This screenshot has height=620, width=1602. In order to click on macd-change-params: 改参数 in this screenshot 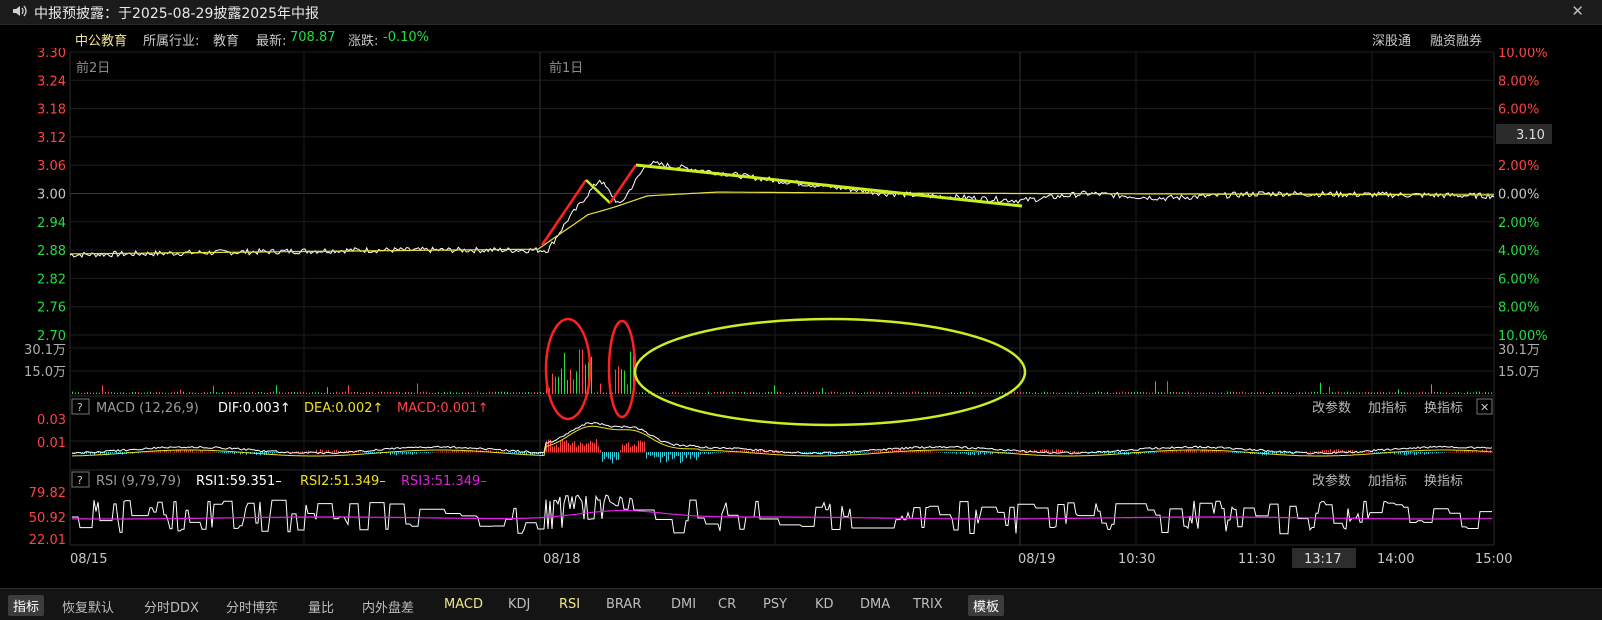, I will do `click(1331, 408)`.